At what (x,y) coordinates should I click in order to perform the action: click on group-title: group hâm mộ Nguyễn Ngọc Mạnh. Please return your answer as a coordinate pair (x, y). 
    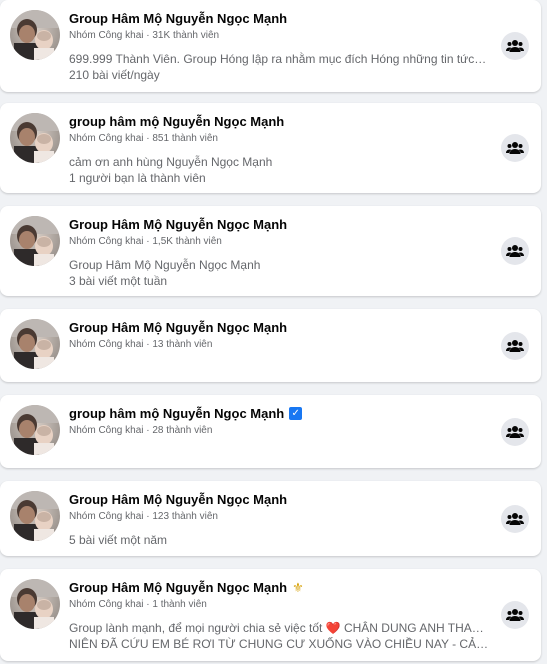
    Looking at the image, I should click on (176, 121).